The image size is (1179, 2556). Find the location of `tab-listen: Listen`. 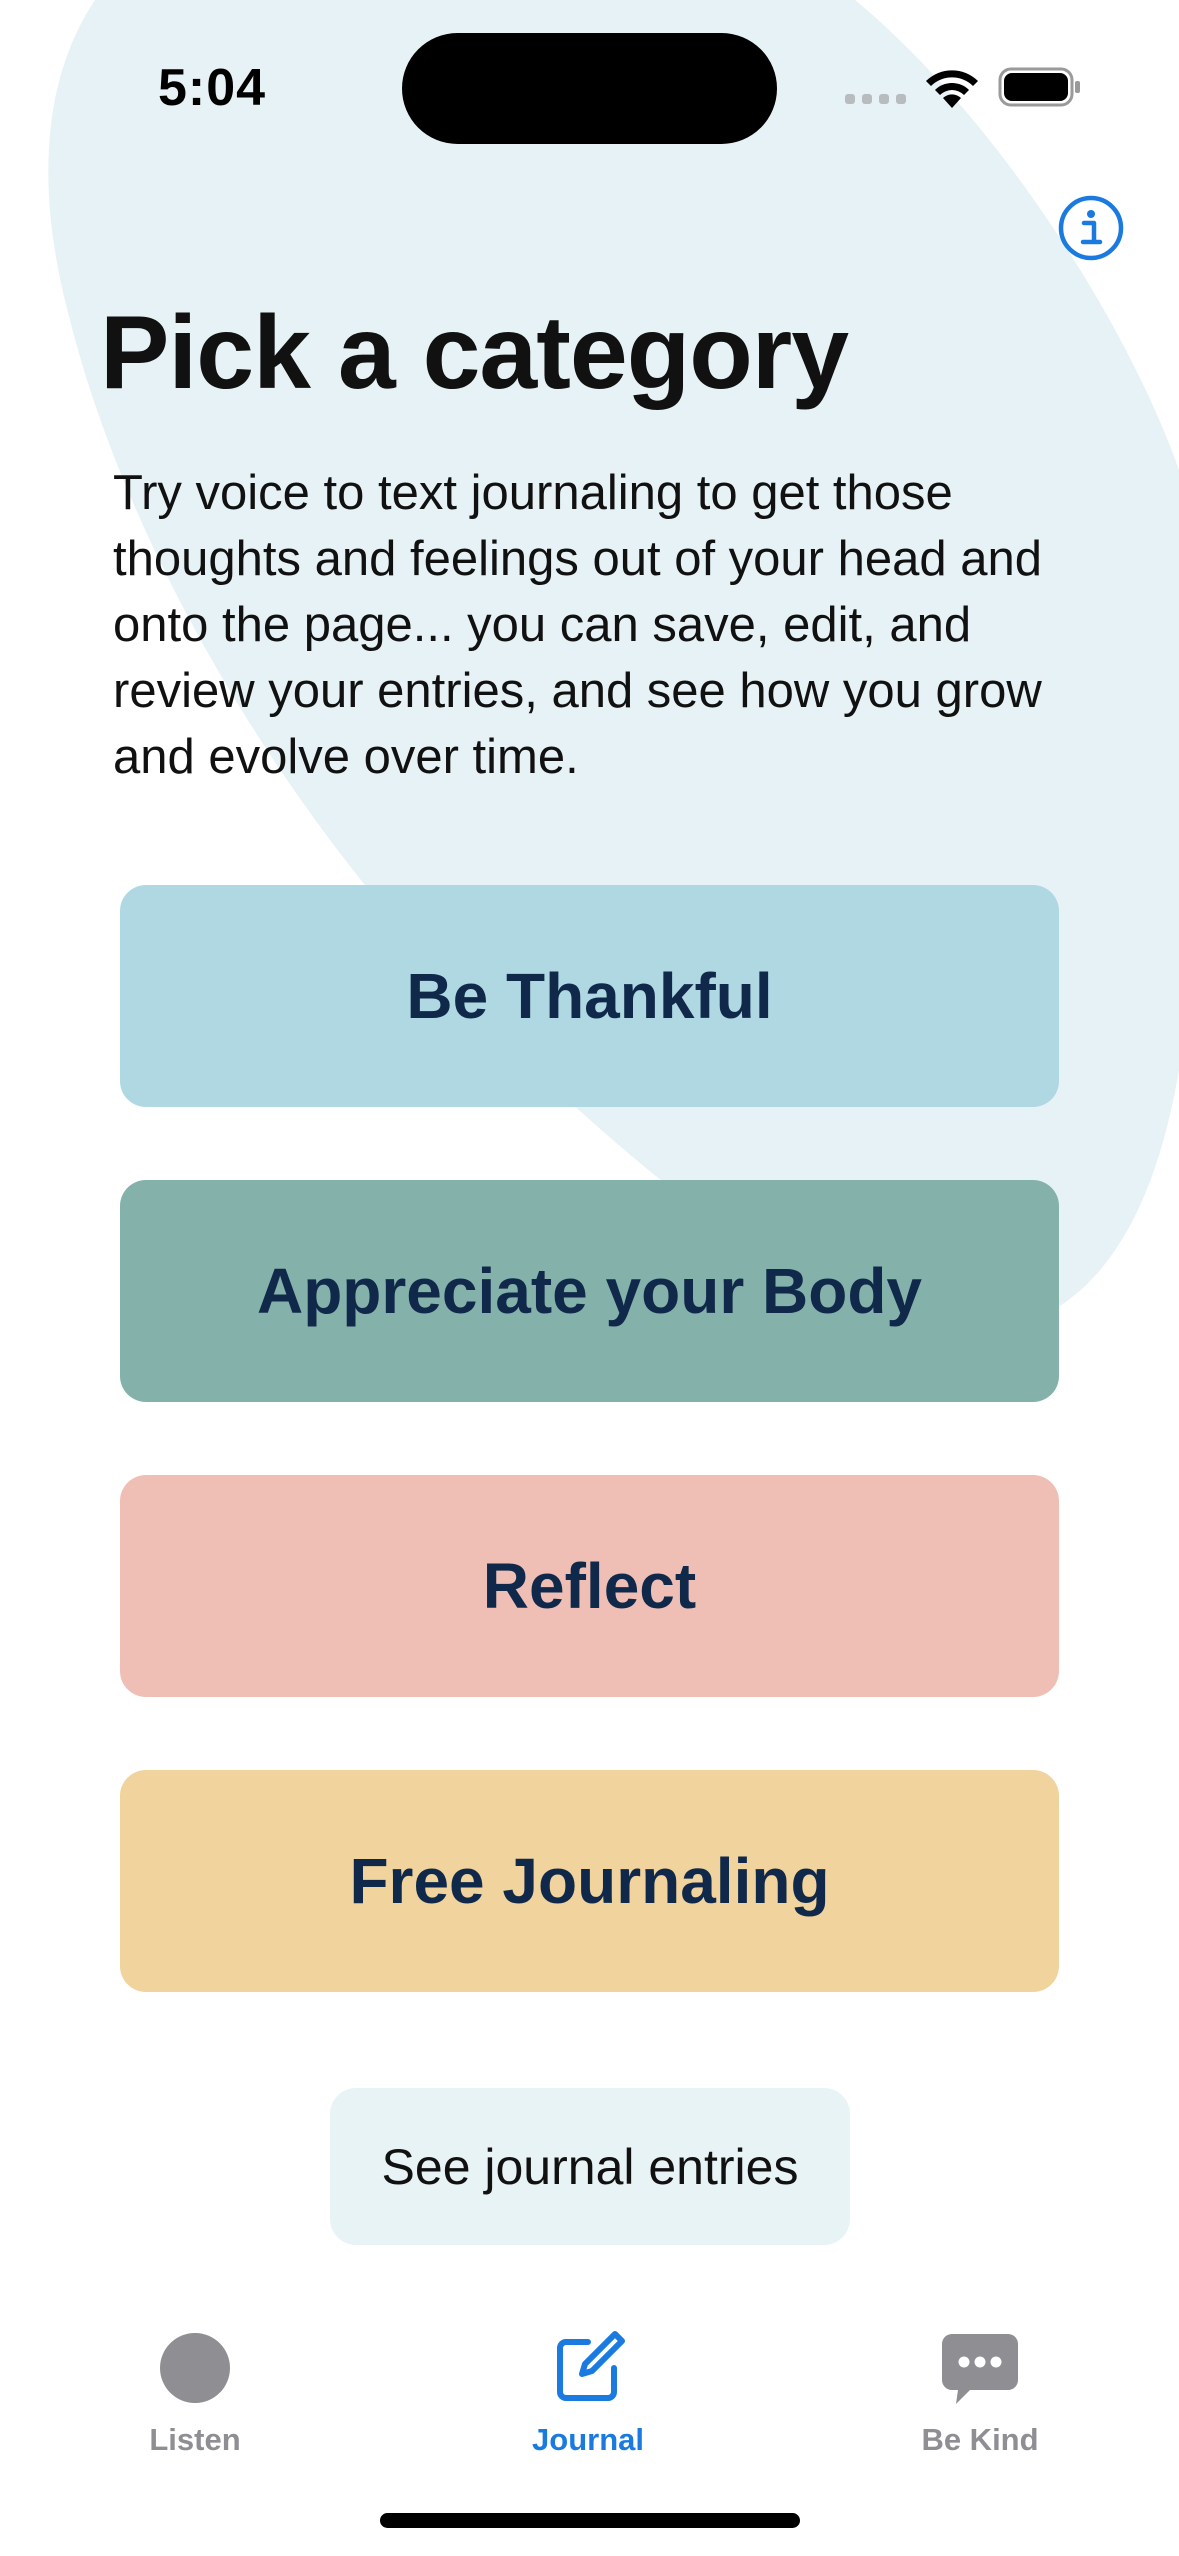

tab-listen: Listen is located at coordinates (195, 2380).